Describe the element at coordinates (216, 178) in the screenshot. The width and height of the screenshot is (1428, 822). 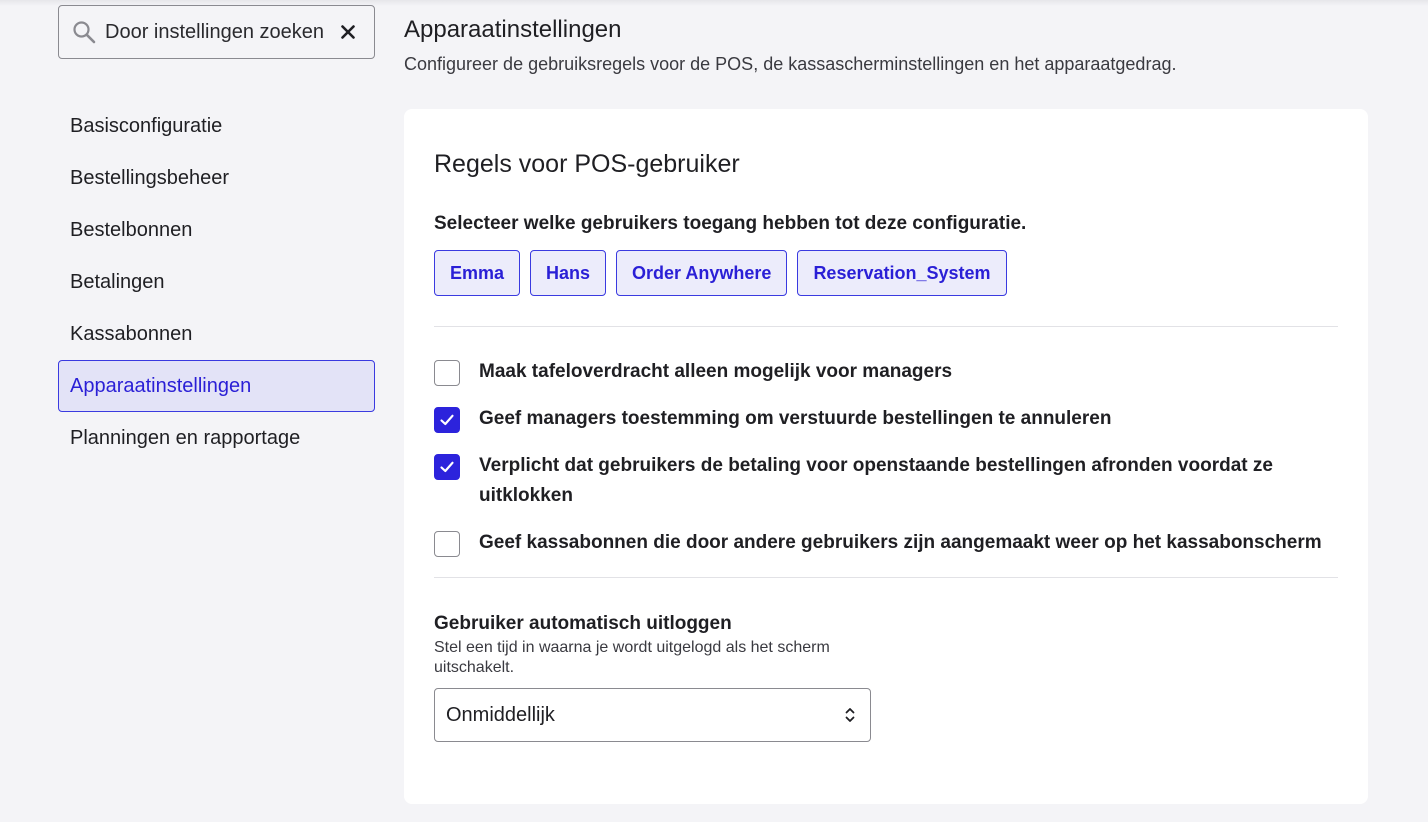
I see `sidebar-item-bestellingsbeheer: Bestellingsbeheer` at that location.